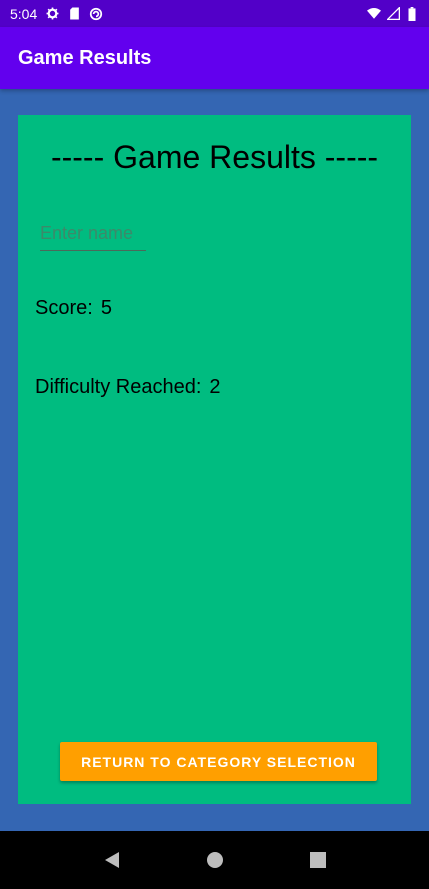 This screenshot has height=889, width=429. I want to click on difficulty-value: 2, so click(215, 387).